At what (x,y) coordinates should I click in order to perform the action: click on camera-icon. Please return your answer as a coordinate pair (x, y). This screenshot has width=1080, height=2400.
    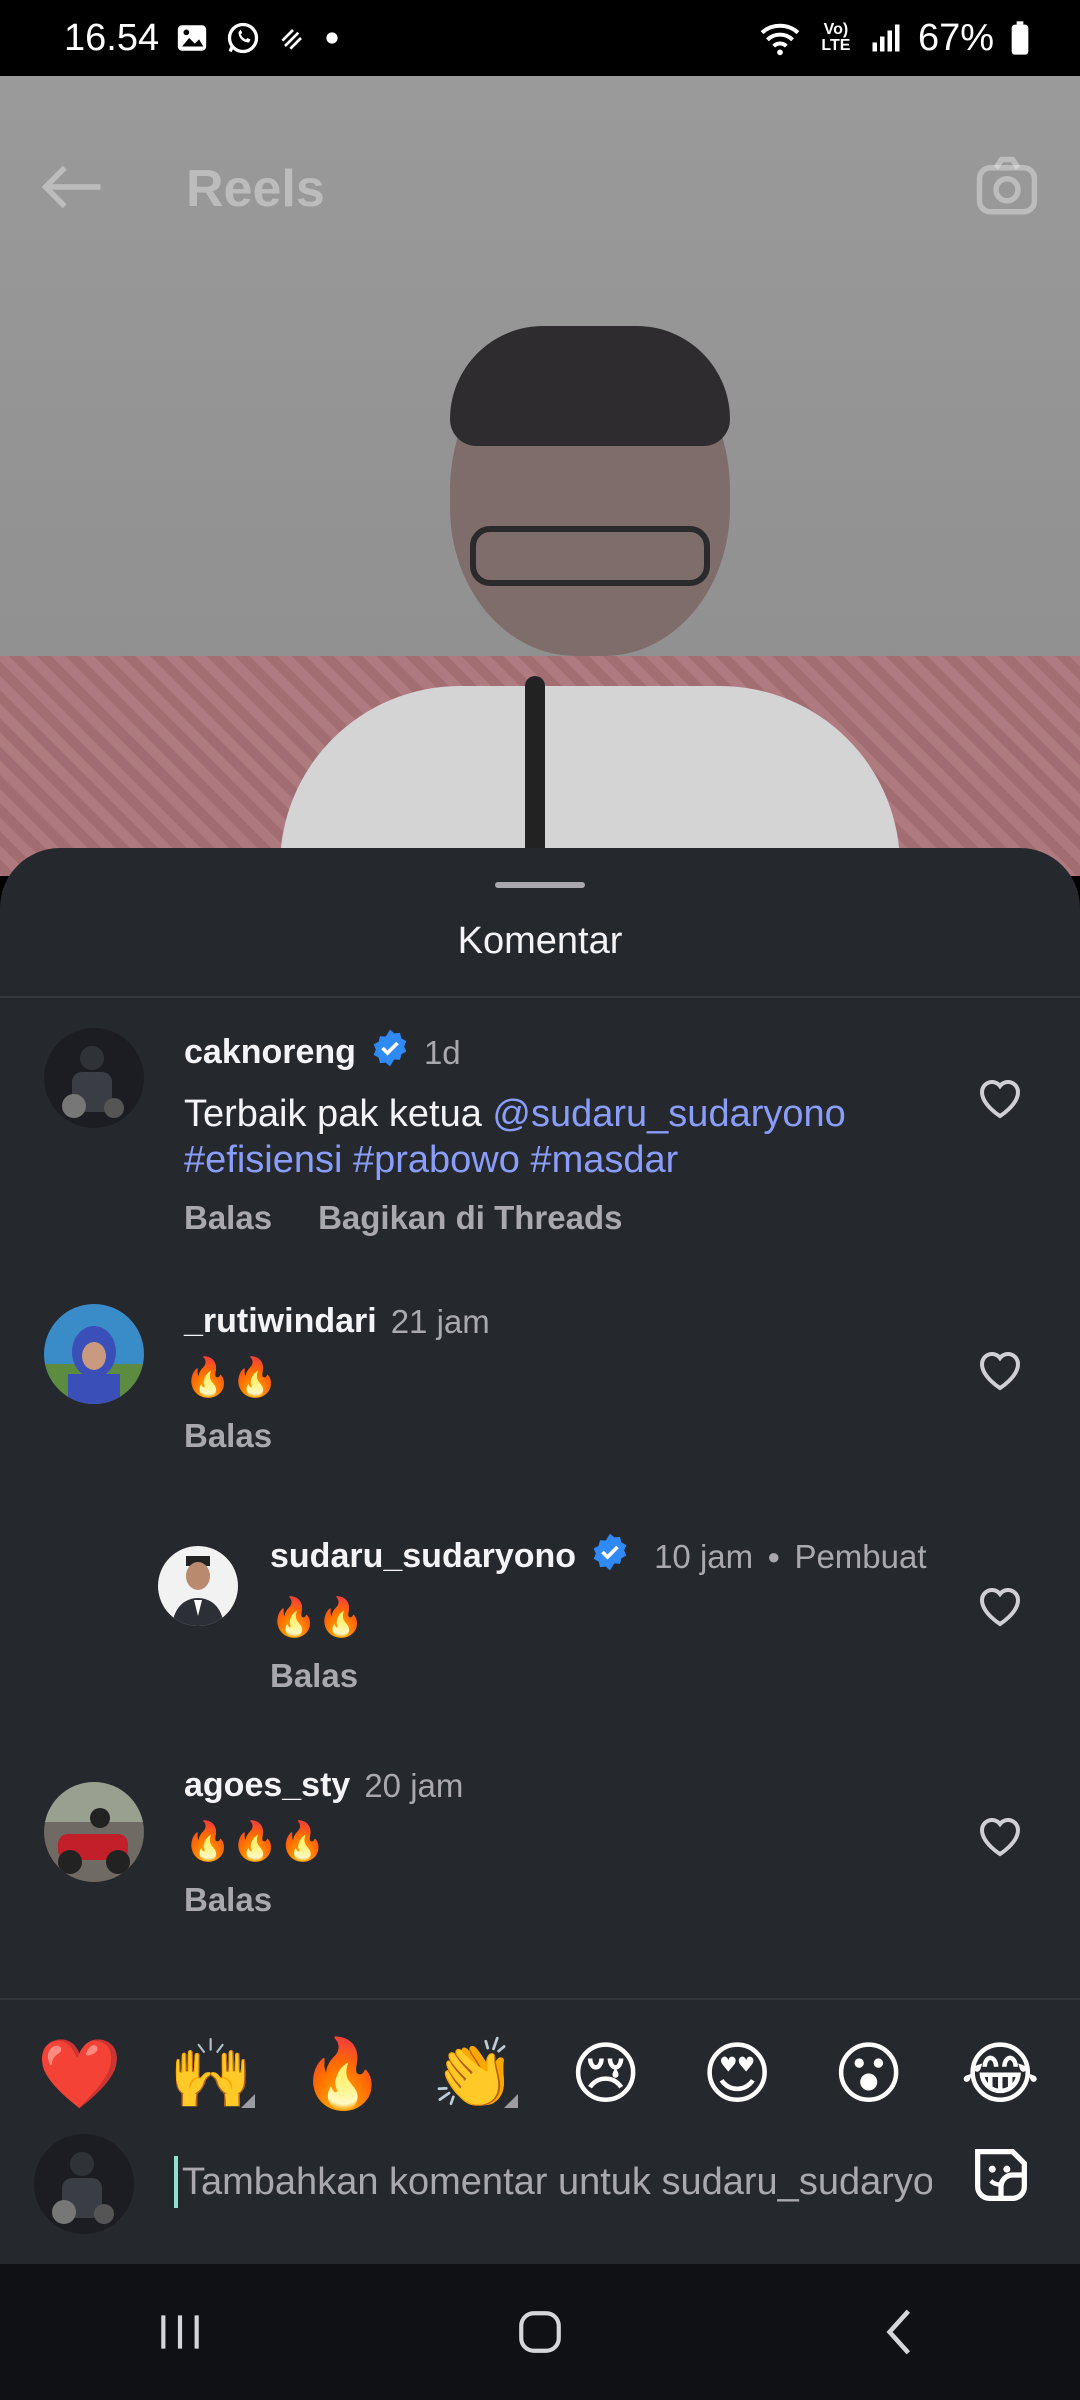
    Looking at the image, I should click on (1007, 189).